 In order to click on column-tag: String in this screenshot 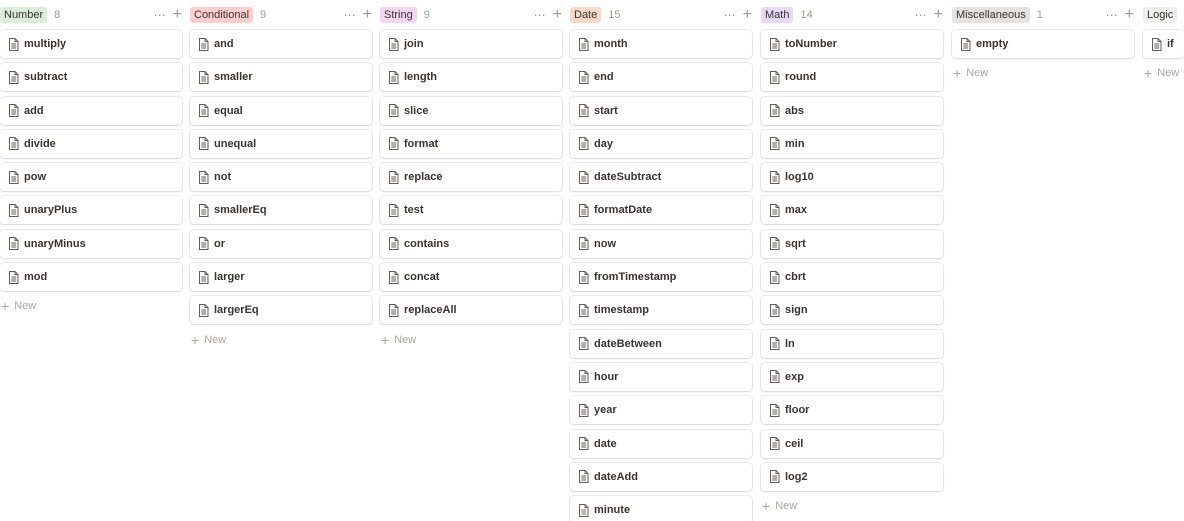, I will do `click(398, 14)`.